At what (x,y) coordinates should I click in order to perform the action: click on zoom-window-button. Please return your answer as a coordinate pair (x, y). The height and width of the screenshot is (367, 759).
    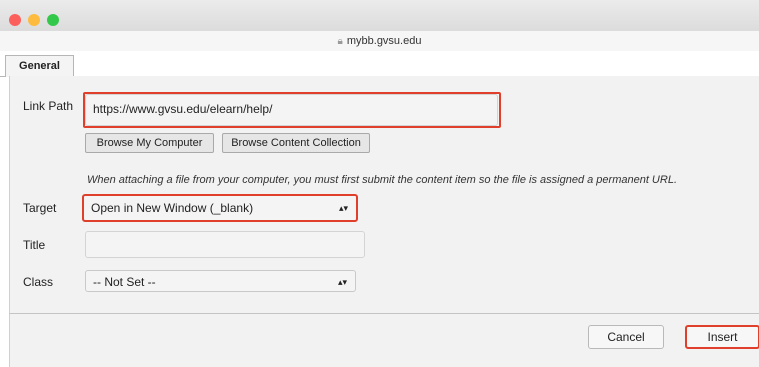
    Looking at the image, I should click on (53, 20).